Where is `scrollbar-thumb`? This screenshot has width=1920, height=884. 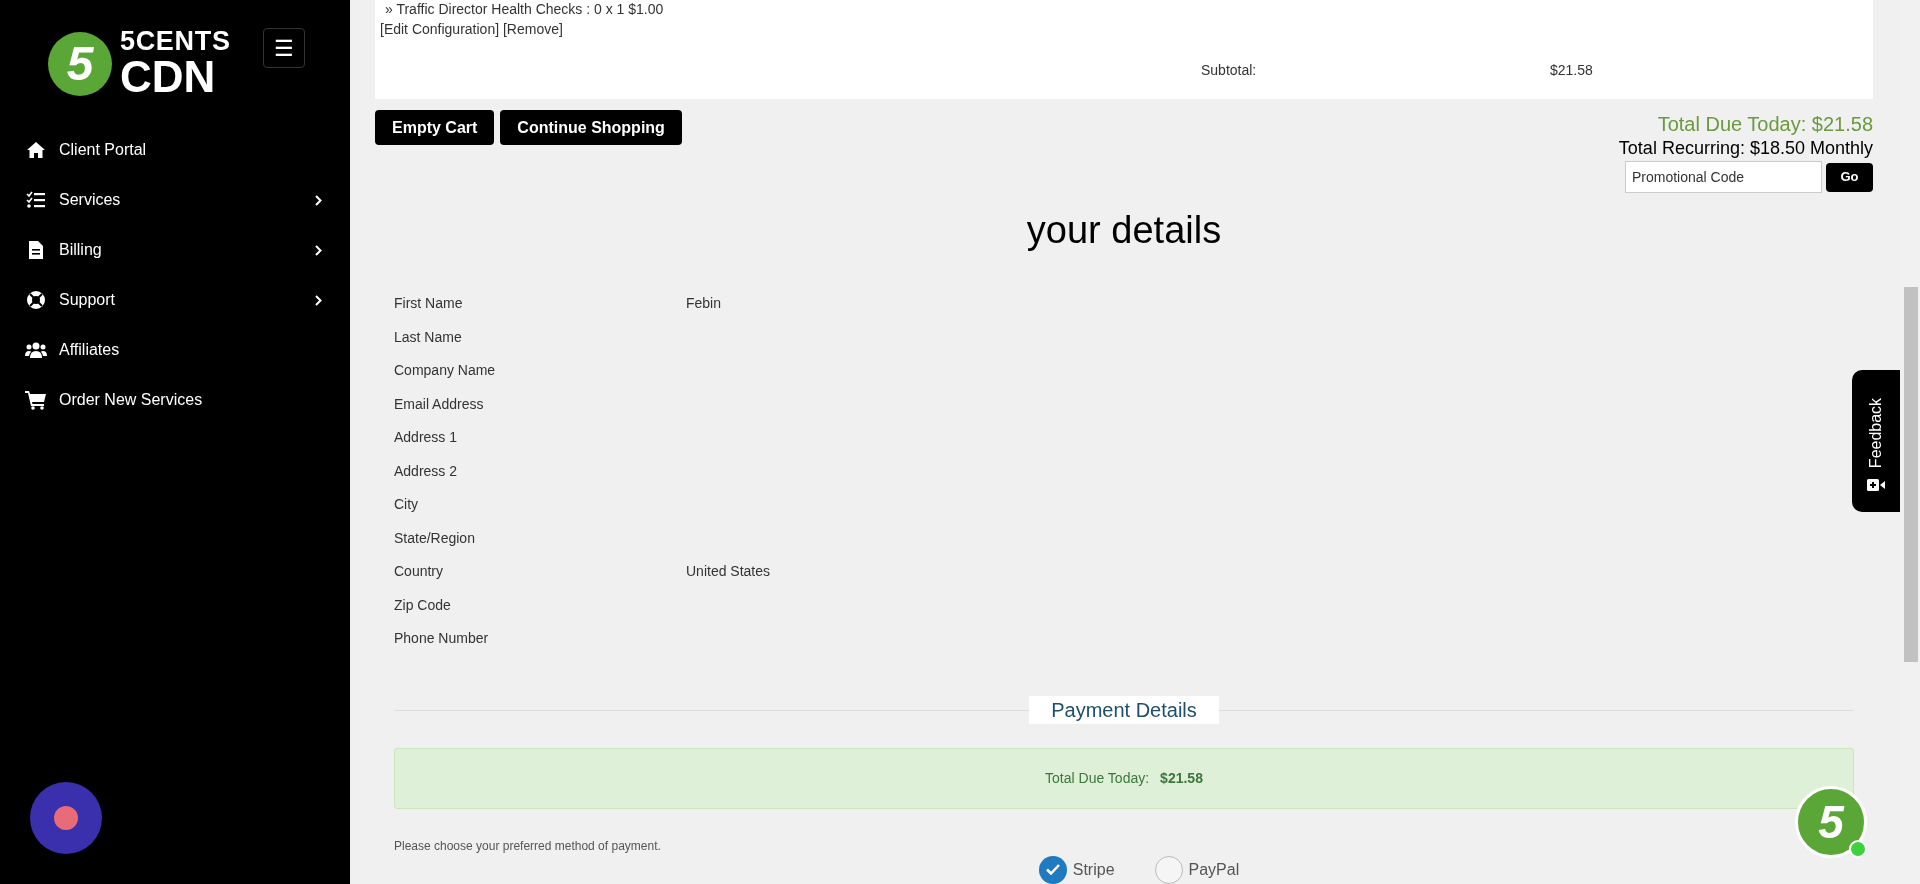
scrollbar-thumb is located at coordinates (1911, 474).